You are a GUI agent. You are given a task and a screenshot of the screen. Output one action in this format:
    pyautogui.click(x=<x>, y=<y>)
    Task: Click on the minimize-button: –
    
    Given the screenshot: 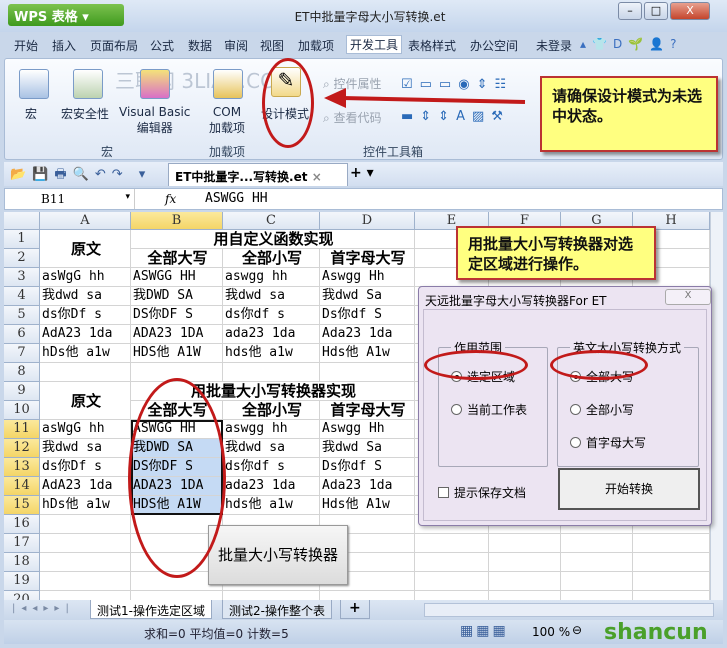 What is the action you would take?
    pyautogui.click(x=630, y=11)
    